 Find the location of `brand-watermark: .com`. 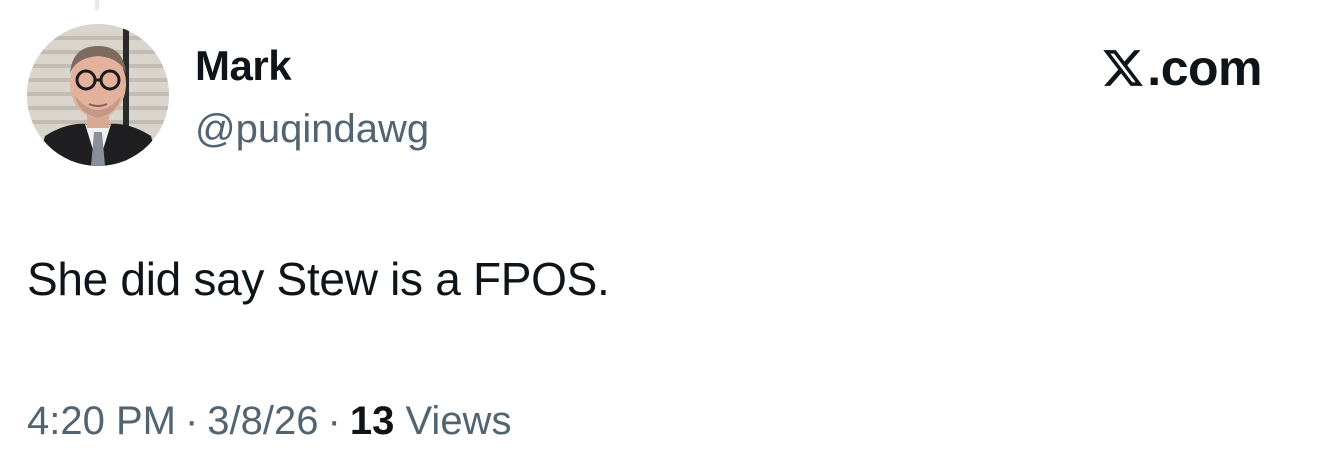

brand-watermark: .com is located at coordinates (1181, 68).